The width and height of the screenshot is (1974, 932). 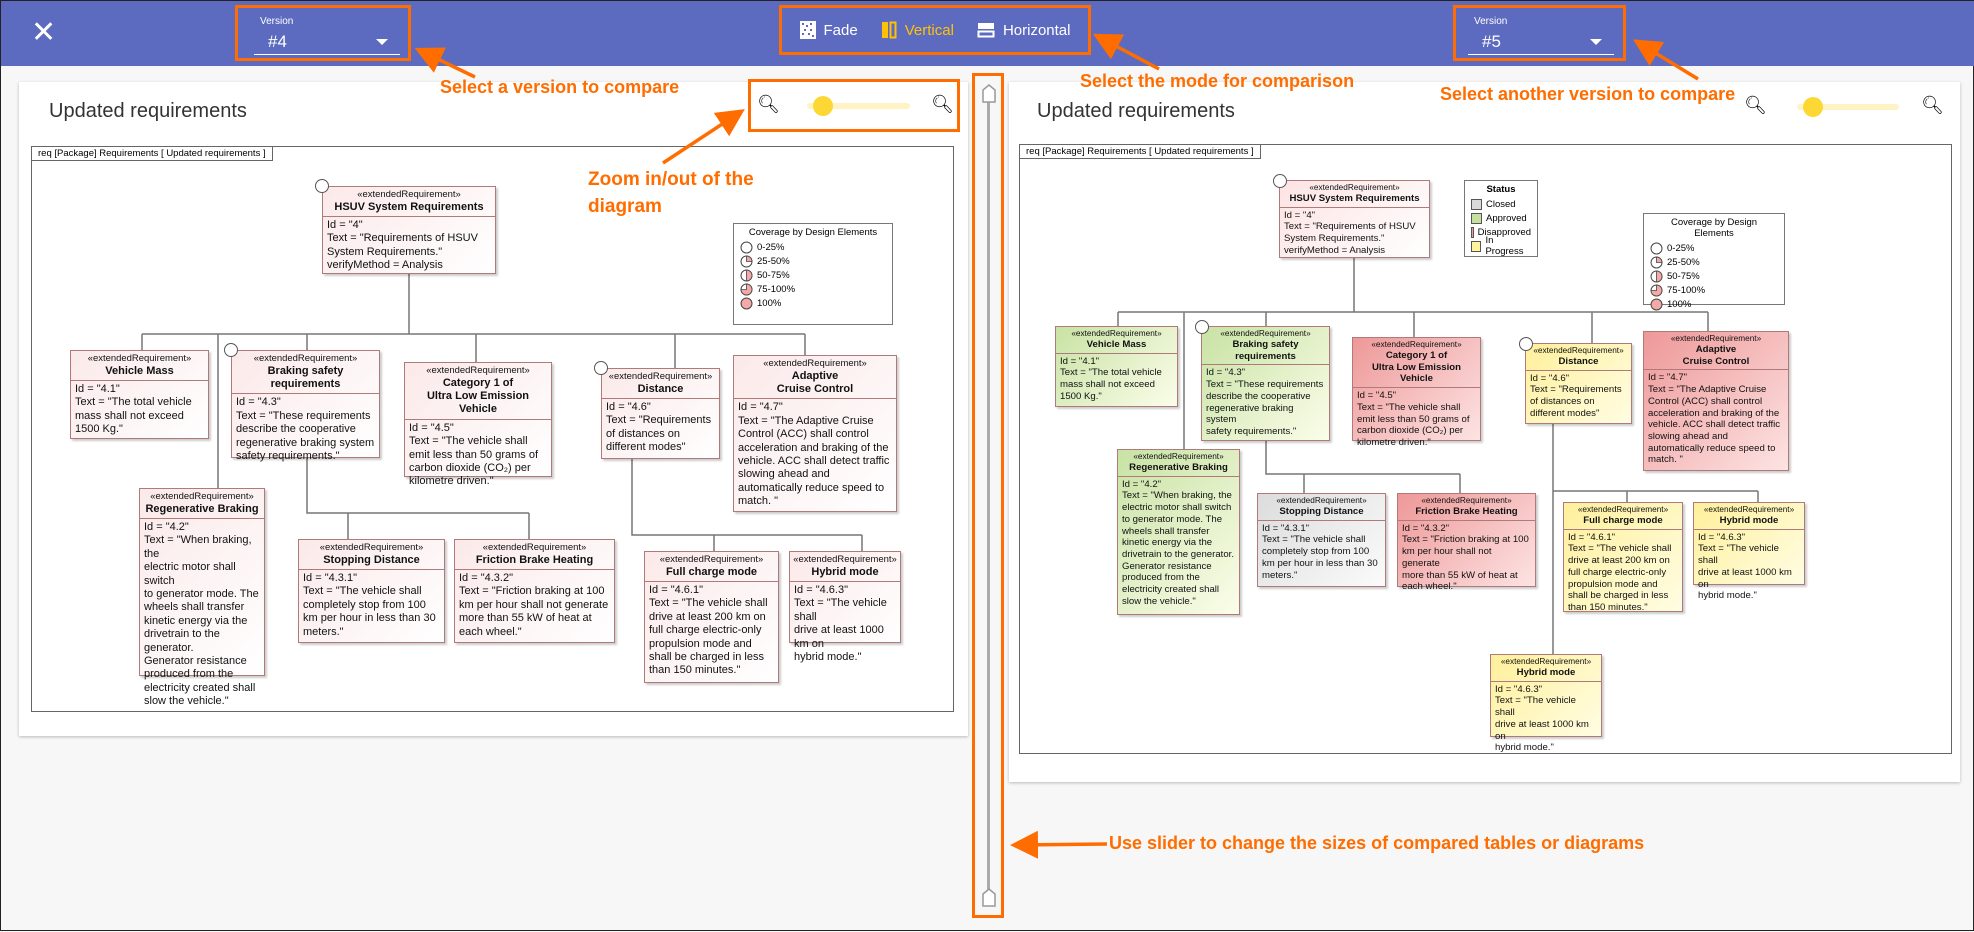 What do you see at coordinates (676, 589) in the screenshot?
I see `requirement-line: Id = "4.6.1"` at bounding box center [676, 589].